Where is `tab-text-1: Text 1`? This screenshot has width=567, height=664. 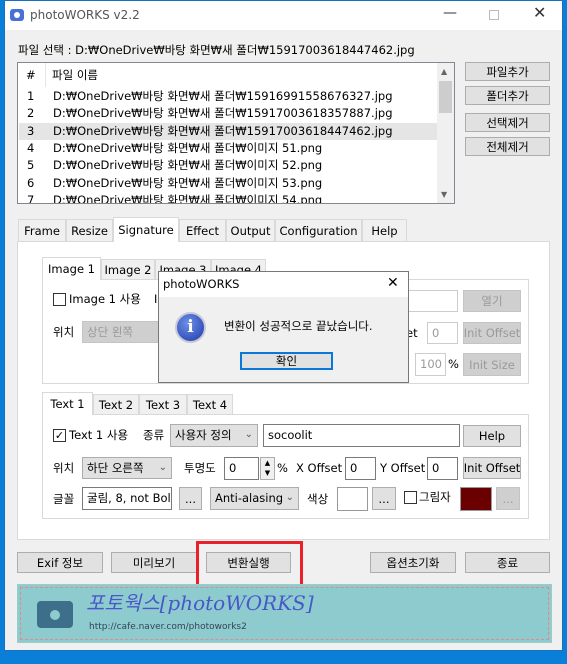 tab-text-1: Text 1 is located at coordinates (67, 403).